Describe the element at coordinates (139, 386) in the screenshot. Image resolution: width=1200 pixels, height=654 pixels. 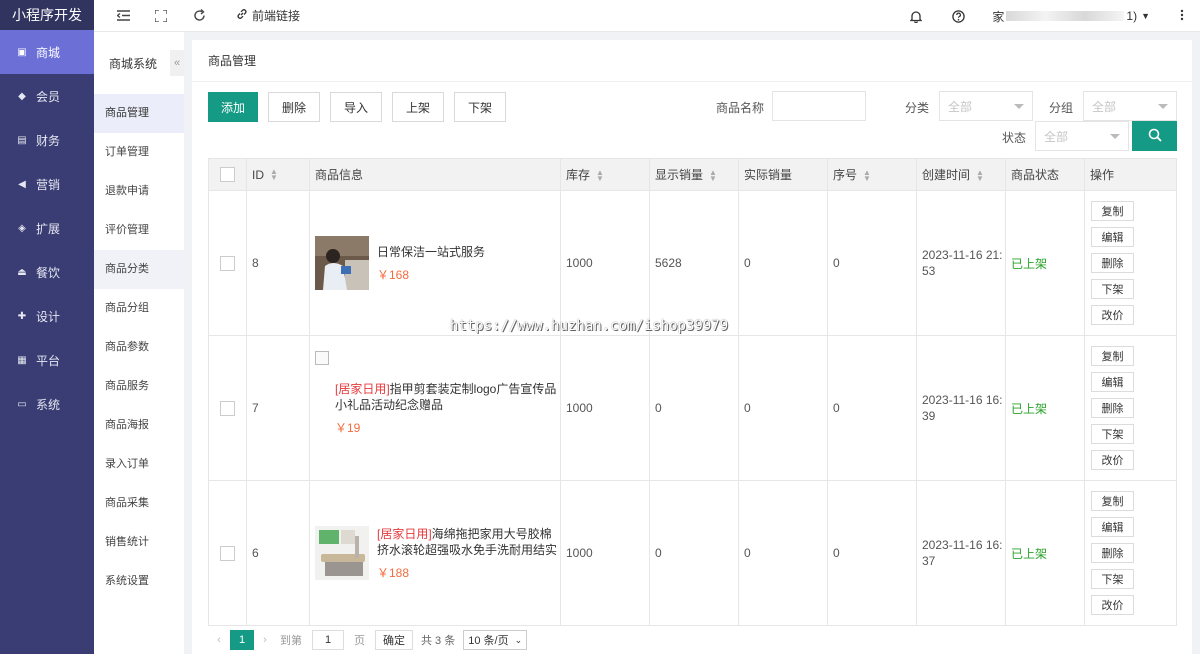
I see `submenu-item: 商品服务` at that location.